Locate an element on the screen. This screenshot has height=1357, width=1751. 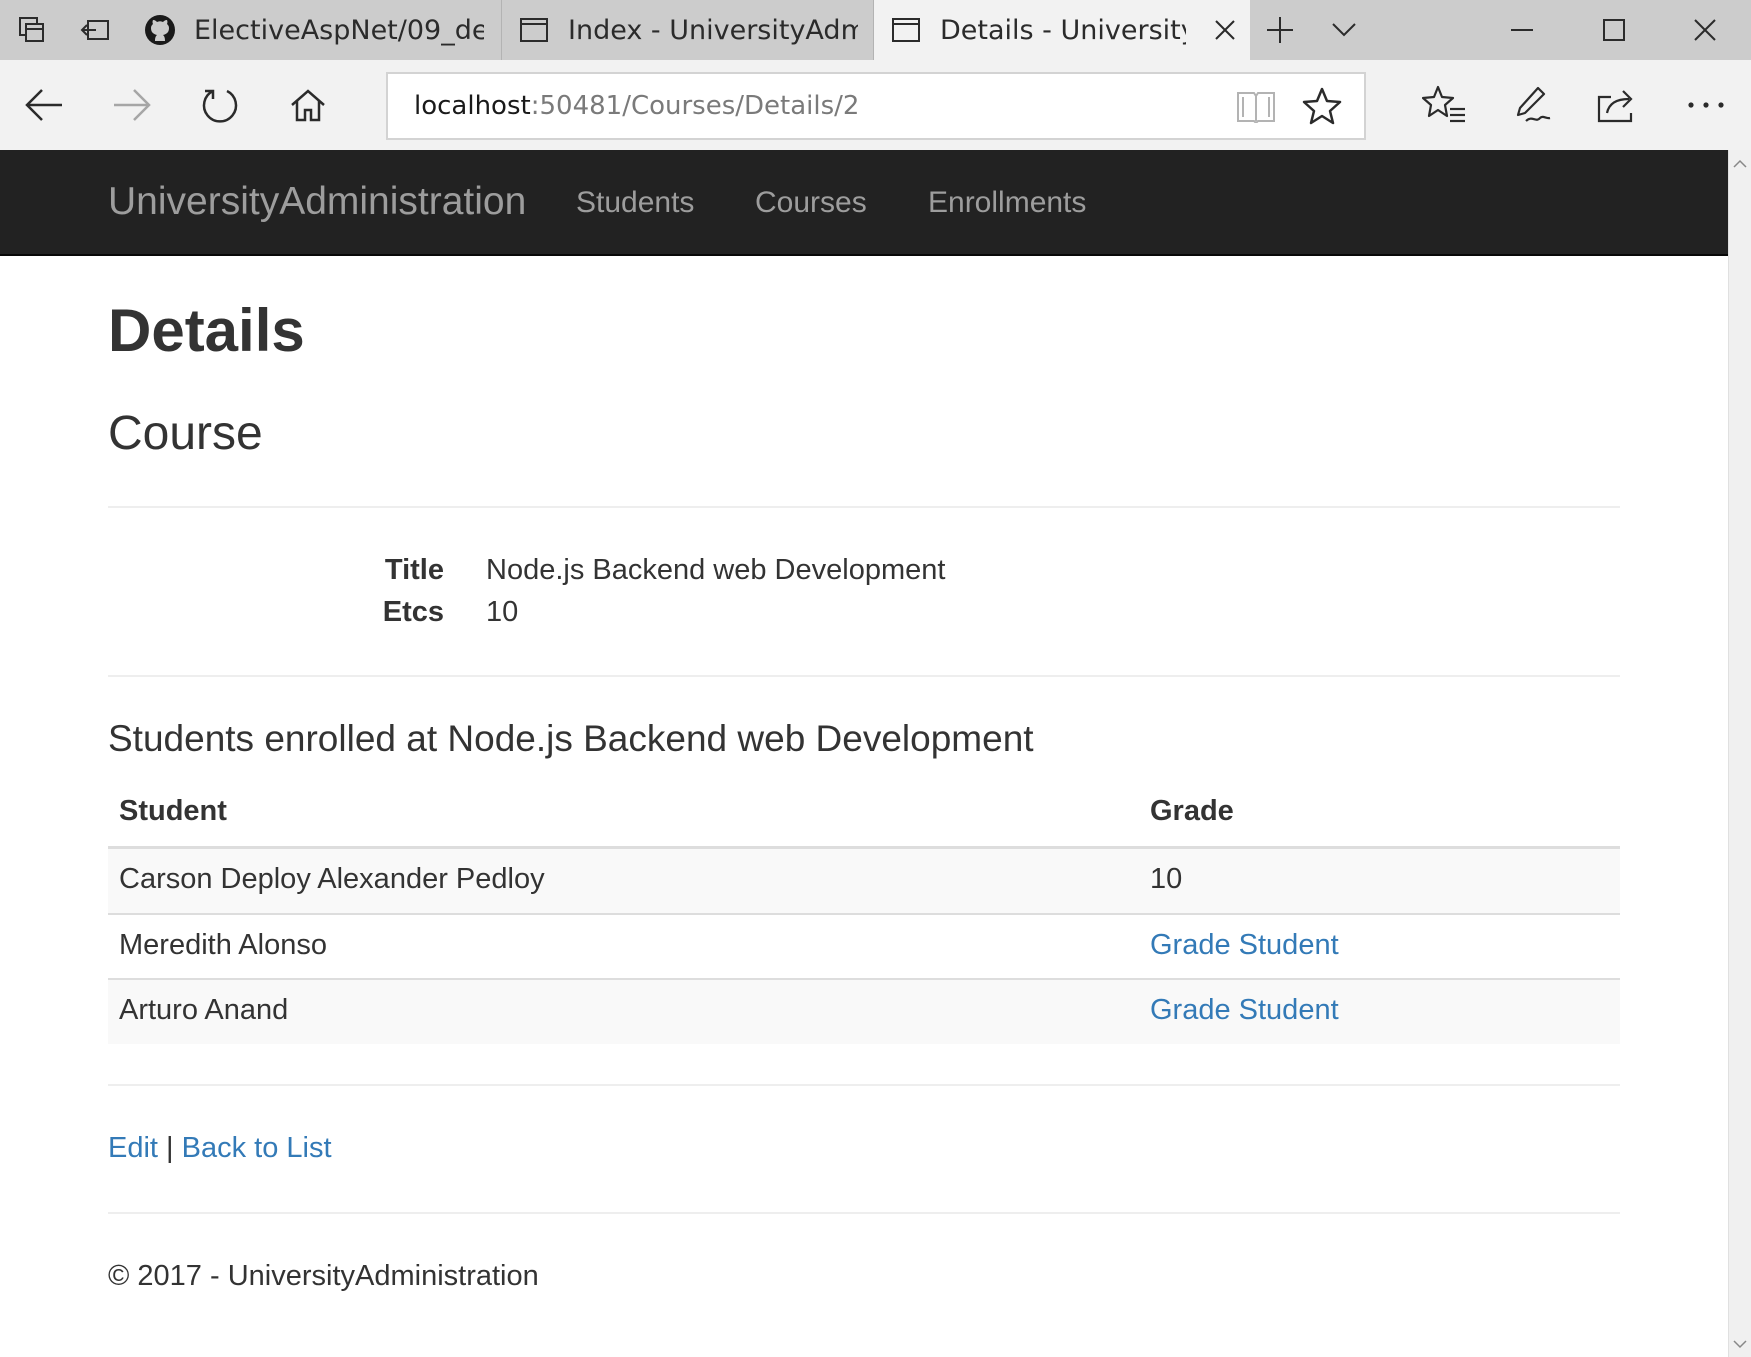
scroll-down-icon is located at coordinates (1739, 1344).